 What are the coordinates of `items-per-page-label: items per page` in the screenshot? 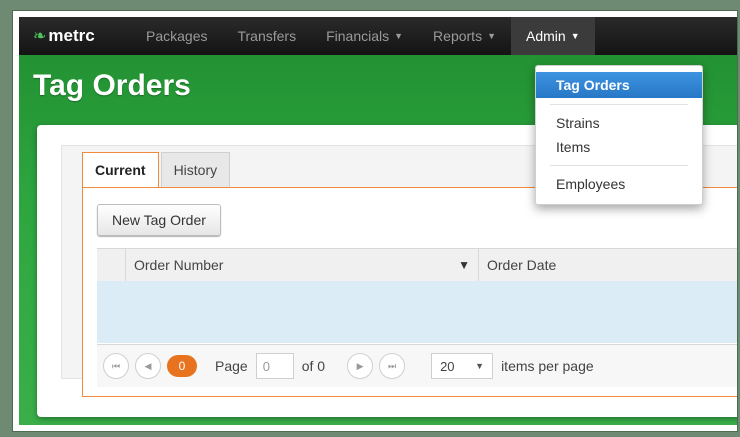 It's located at (547, 366).